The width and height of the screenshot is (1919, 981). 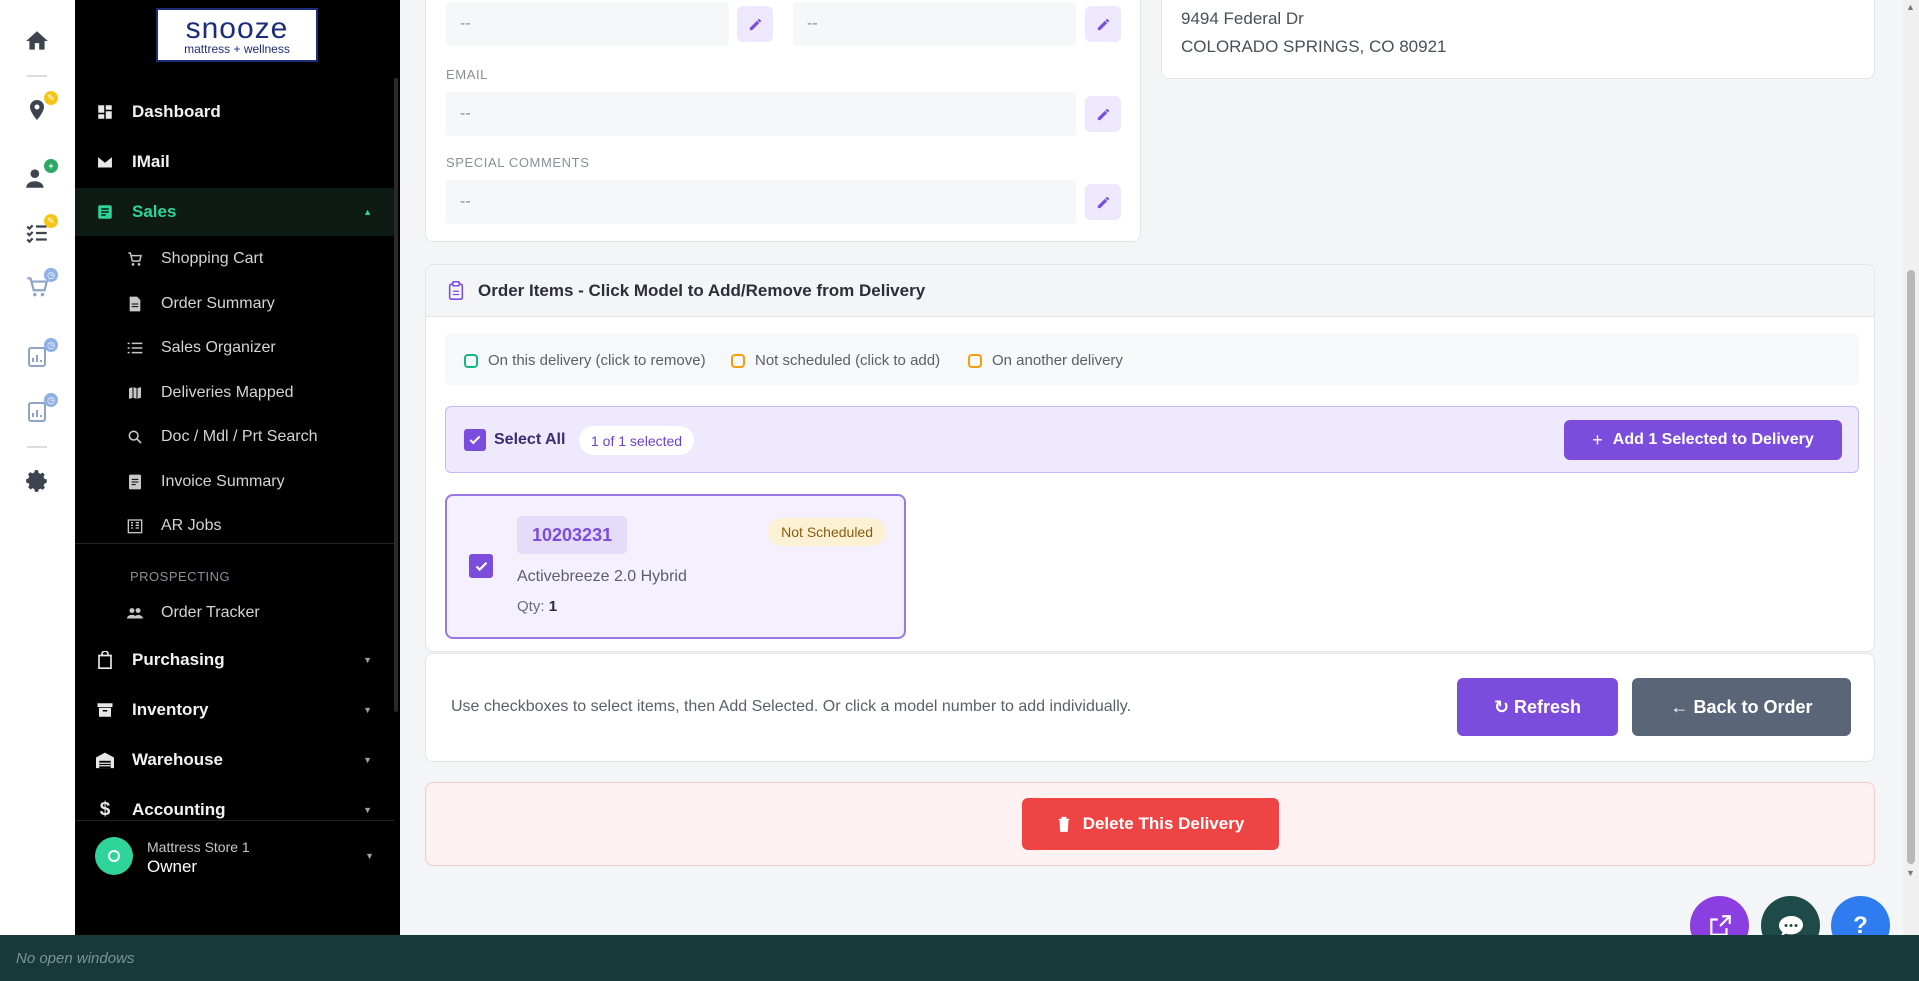 I want to click on sidebar-item-purchasing: Purchasing ▼, so click(x=234, y=660).